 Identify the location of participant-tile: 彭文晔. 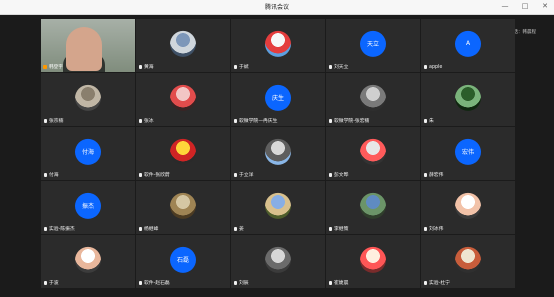
(373, 153).